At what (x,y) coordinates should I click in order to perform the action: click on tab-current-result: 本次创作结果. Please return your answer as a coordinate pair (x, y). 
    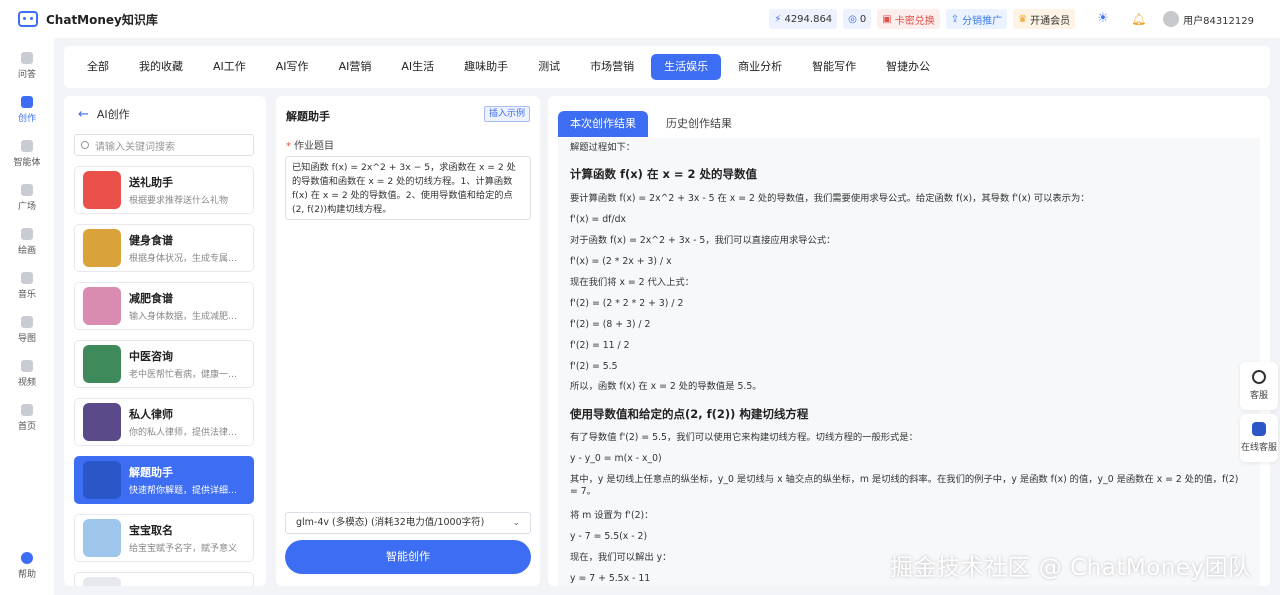
    Looking at the image, I should click on (603, 124).